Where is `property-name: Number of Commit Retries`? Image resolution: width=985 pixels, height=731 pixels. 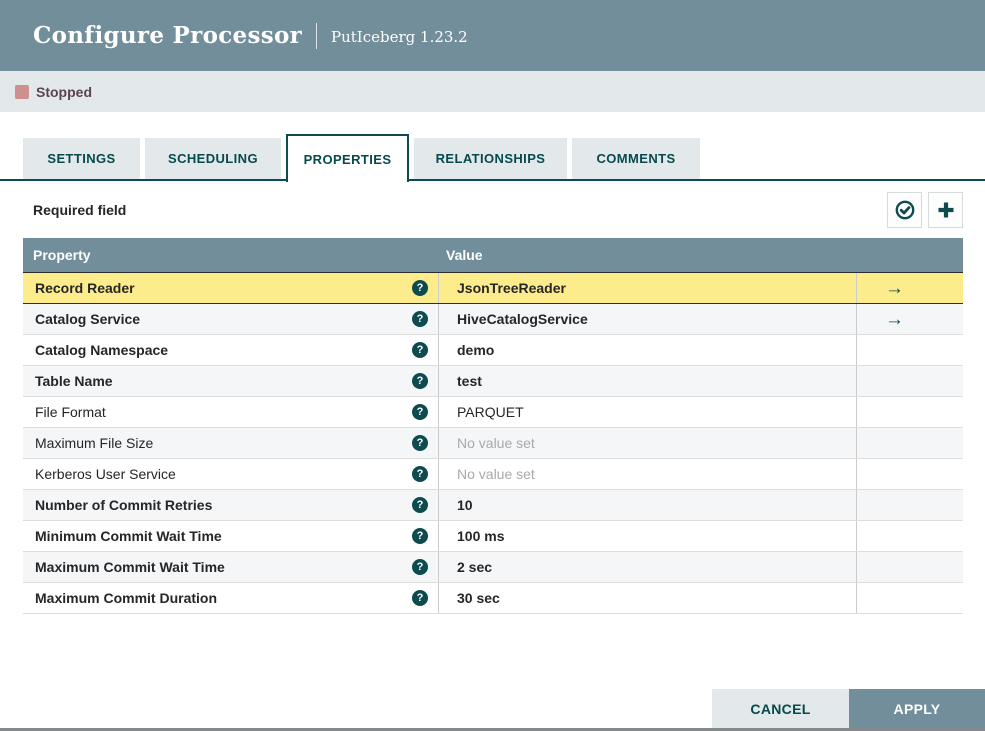
property-name: Number of Commit Retries is located at coordinates (124, 505).